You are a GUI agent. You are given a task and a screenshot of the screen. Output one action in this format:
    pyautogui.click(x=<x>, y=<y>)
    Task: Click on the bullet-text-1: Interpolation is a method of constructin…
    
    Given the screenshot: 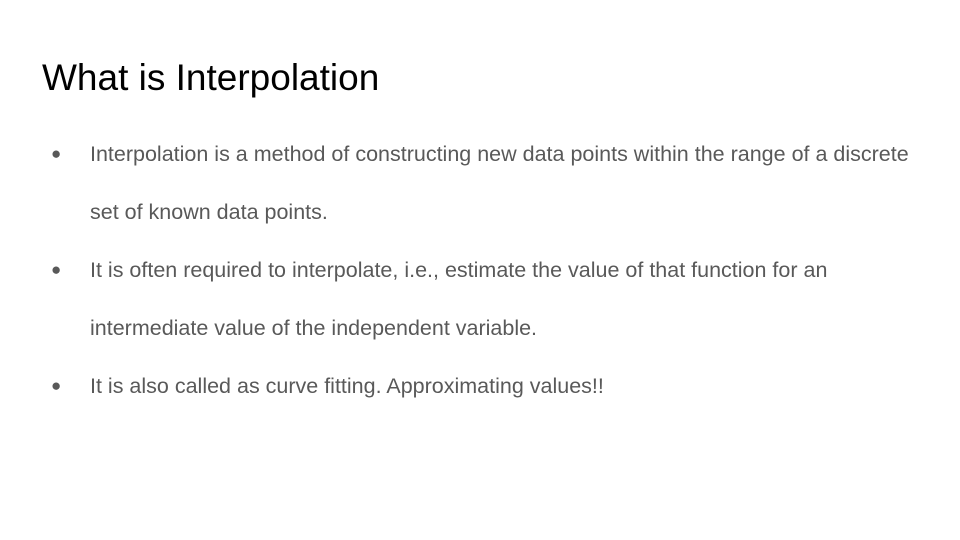 What is the action you would take?
    pyautogui.click(x=499, y=183)
    